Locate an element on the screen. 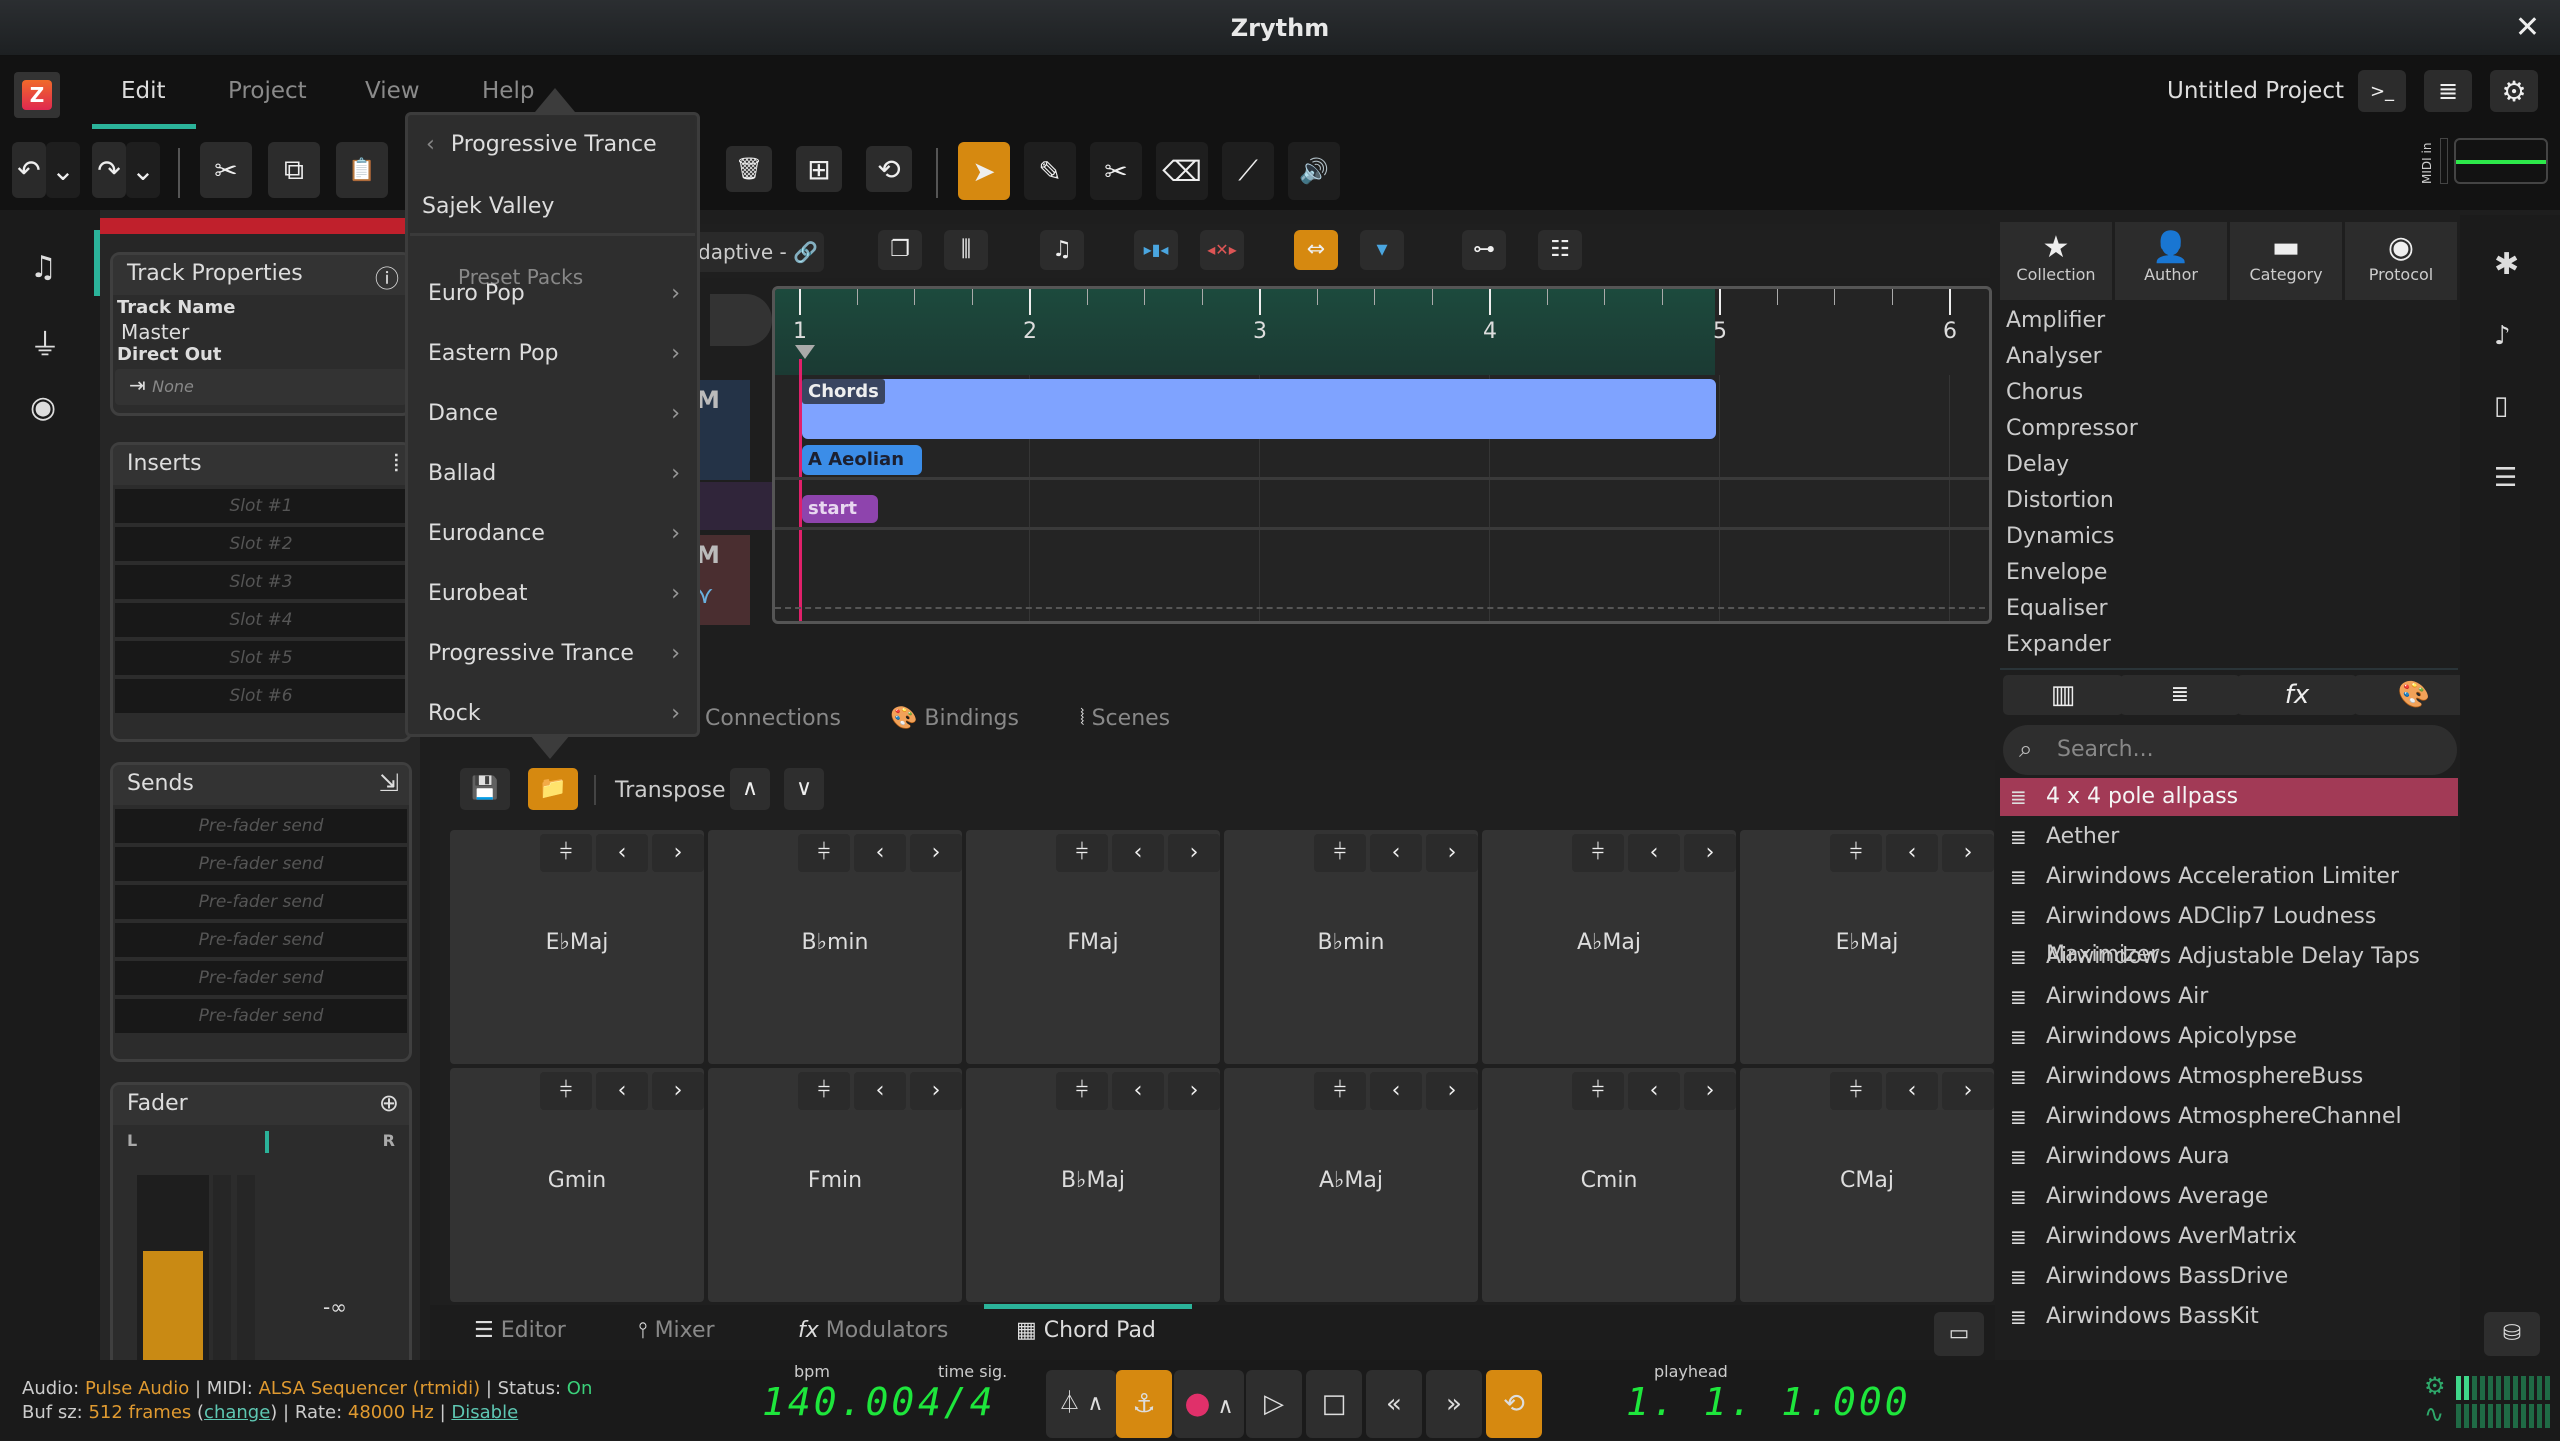  popover-item: Dance › is located at coordinates (558, 413).